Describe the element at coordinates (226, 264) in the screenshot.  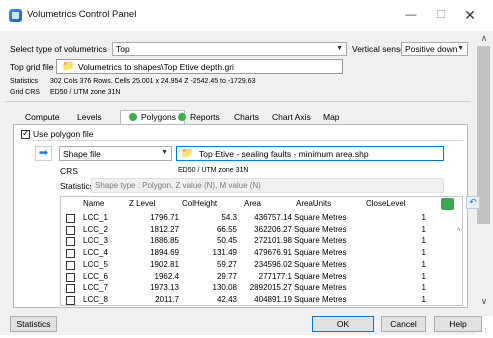
I see `table-cell-col: 59.27` at that location.